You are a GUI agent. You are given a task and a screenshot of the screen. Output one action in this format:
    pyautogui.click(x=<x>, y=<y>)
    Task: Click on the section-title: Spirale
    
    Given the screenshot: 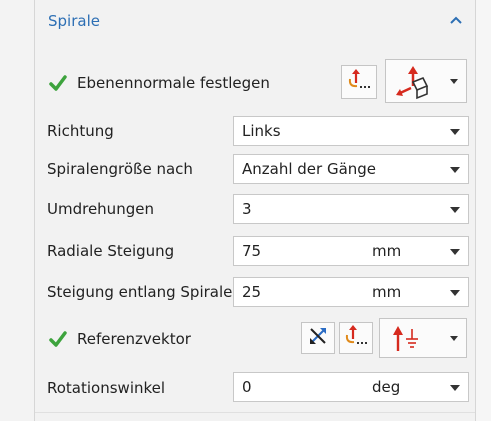 What is the action you would take?
    pyautogui.click(x=74, y=21)
    